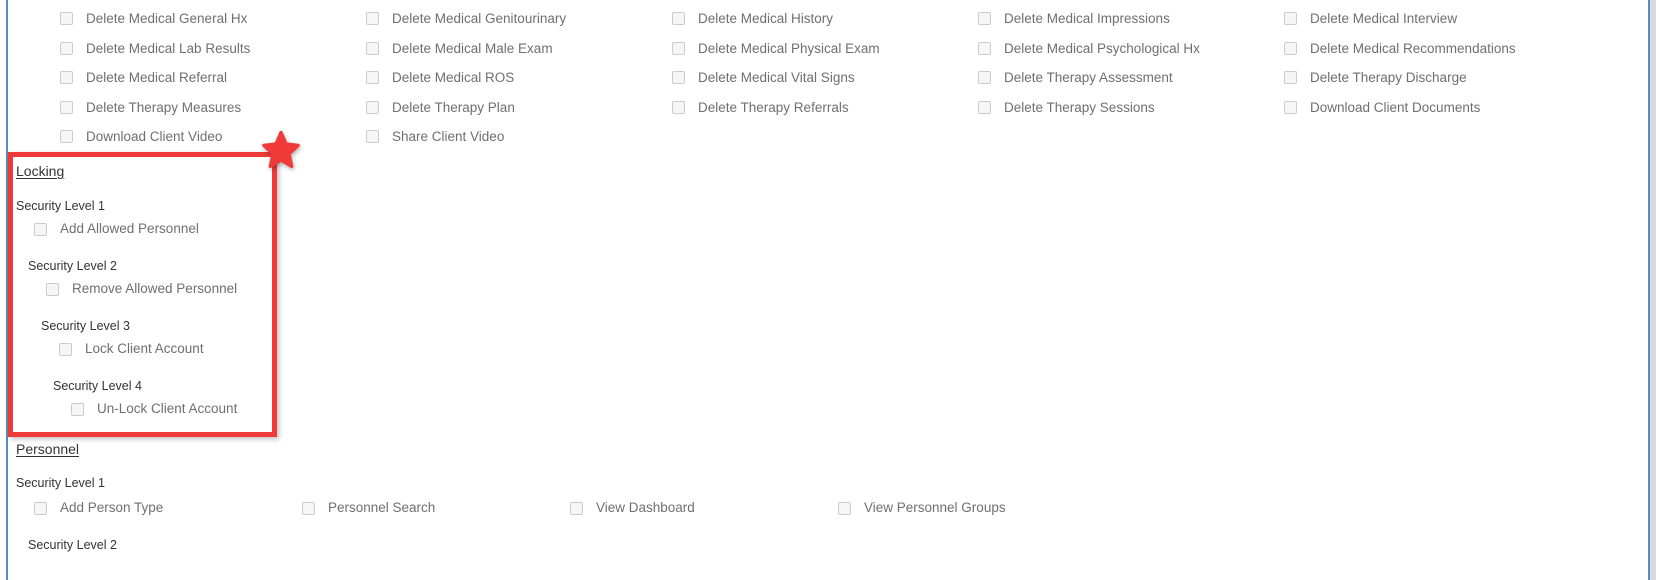 The height and width of the screenshot is (580, 1656). I want to click on locking-security-level-group: Security Level 1 Add Allowed Personnel, so click(141, 219).